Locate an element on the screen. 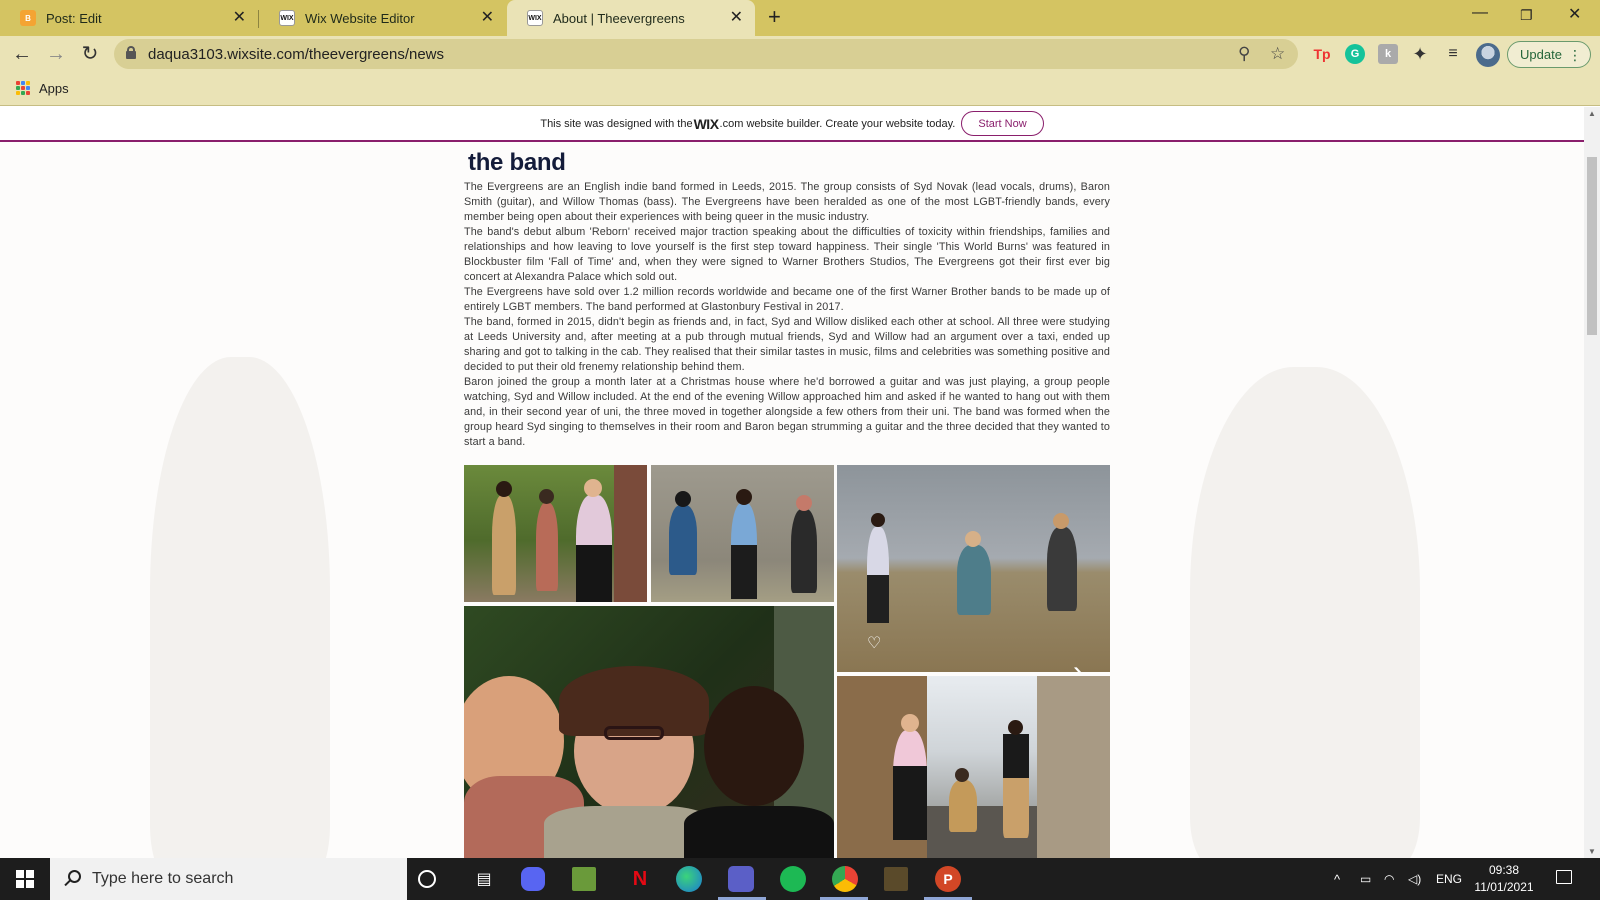  scroll-up-icon: ▲ is located at coordinates (1592, 113).